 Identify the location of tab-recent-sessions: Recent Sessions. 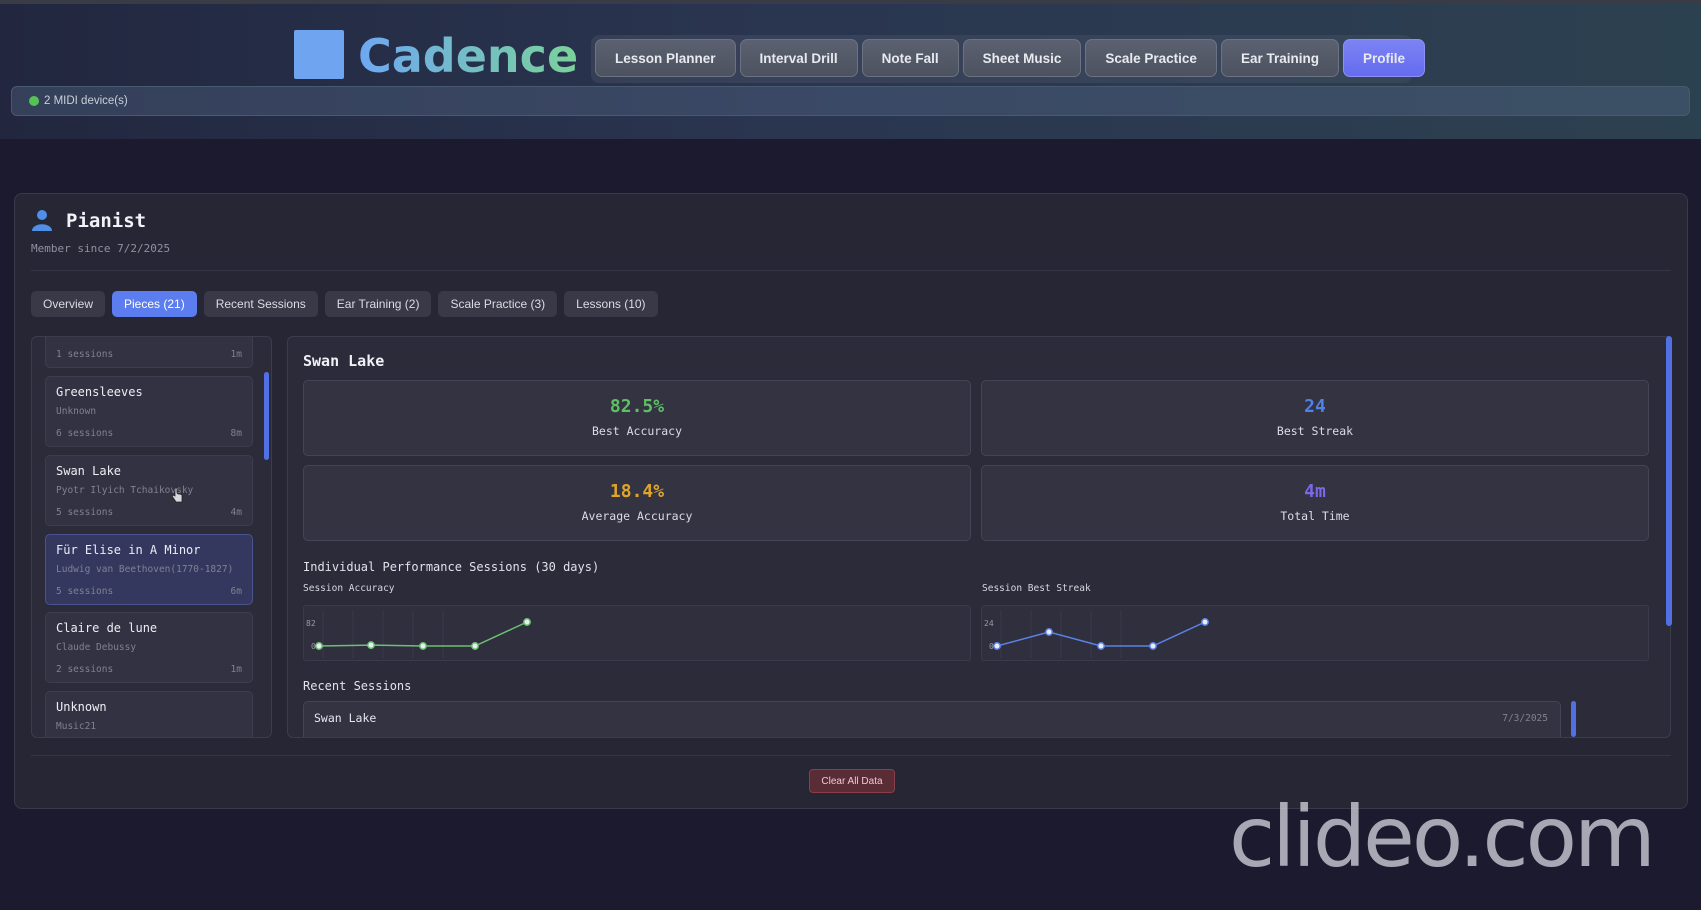
(260, 304).